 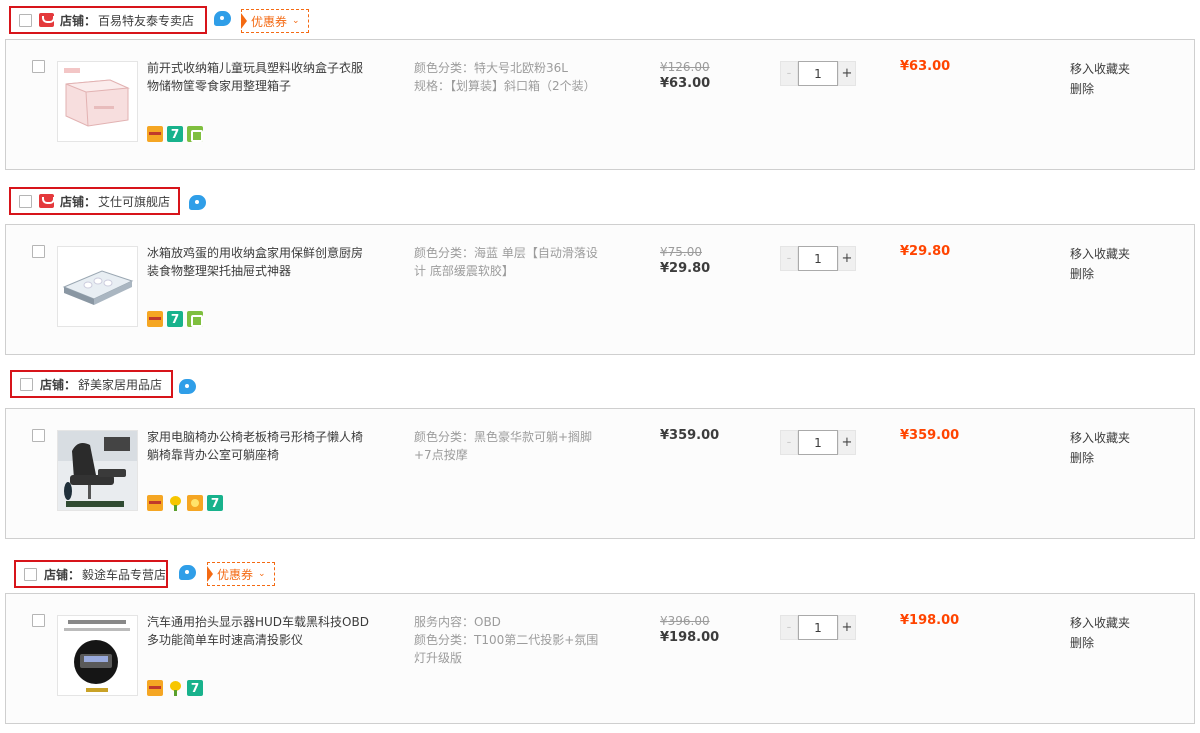 I want to click on prop-line: 颜色分类：T100第二代投影+氛围灯升级版, so click(x=506, y=649).